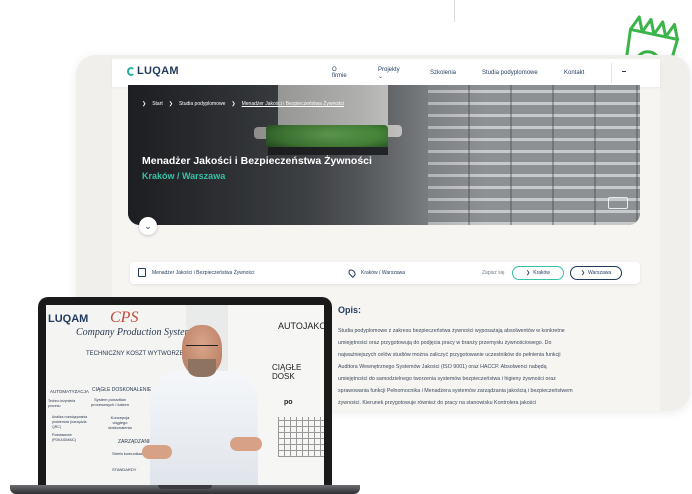  I want to click on decorative-line, so click(454, 11).